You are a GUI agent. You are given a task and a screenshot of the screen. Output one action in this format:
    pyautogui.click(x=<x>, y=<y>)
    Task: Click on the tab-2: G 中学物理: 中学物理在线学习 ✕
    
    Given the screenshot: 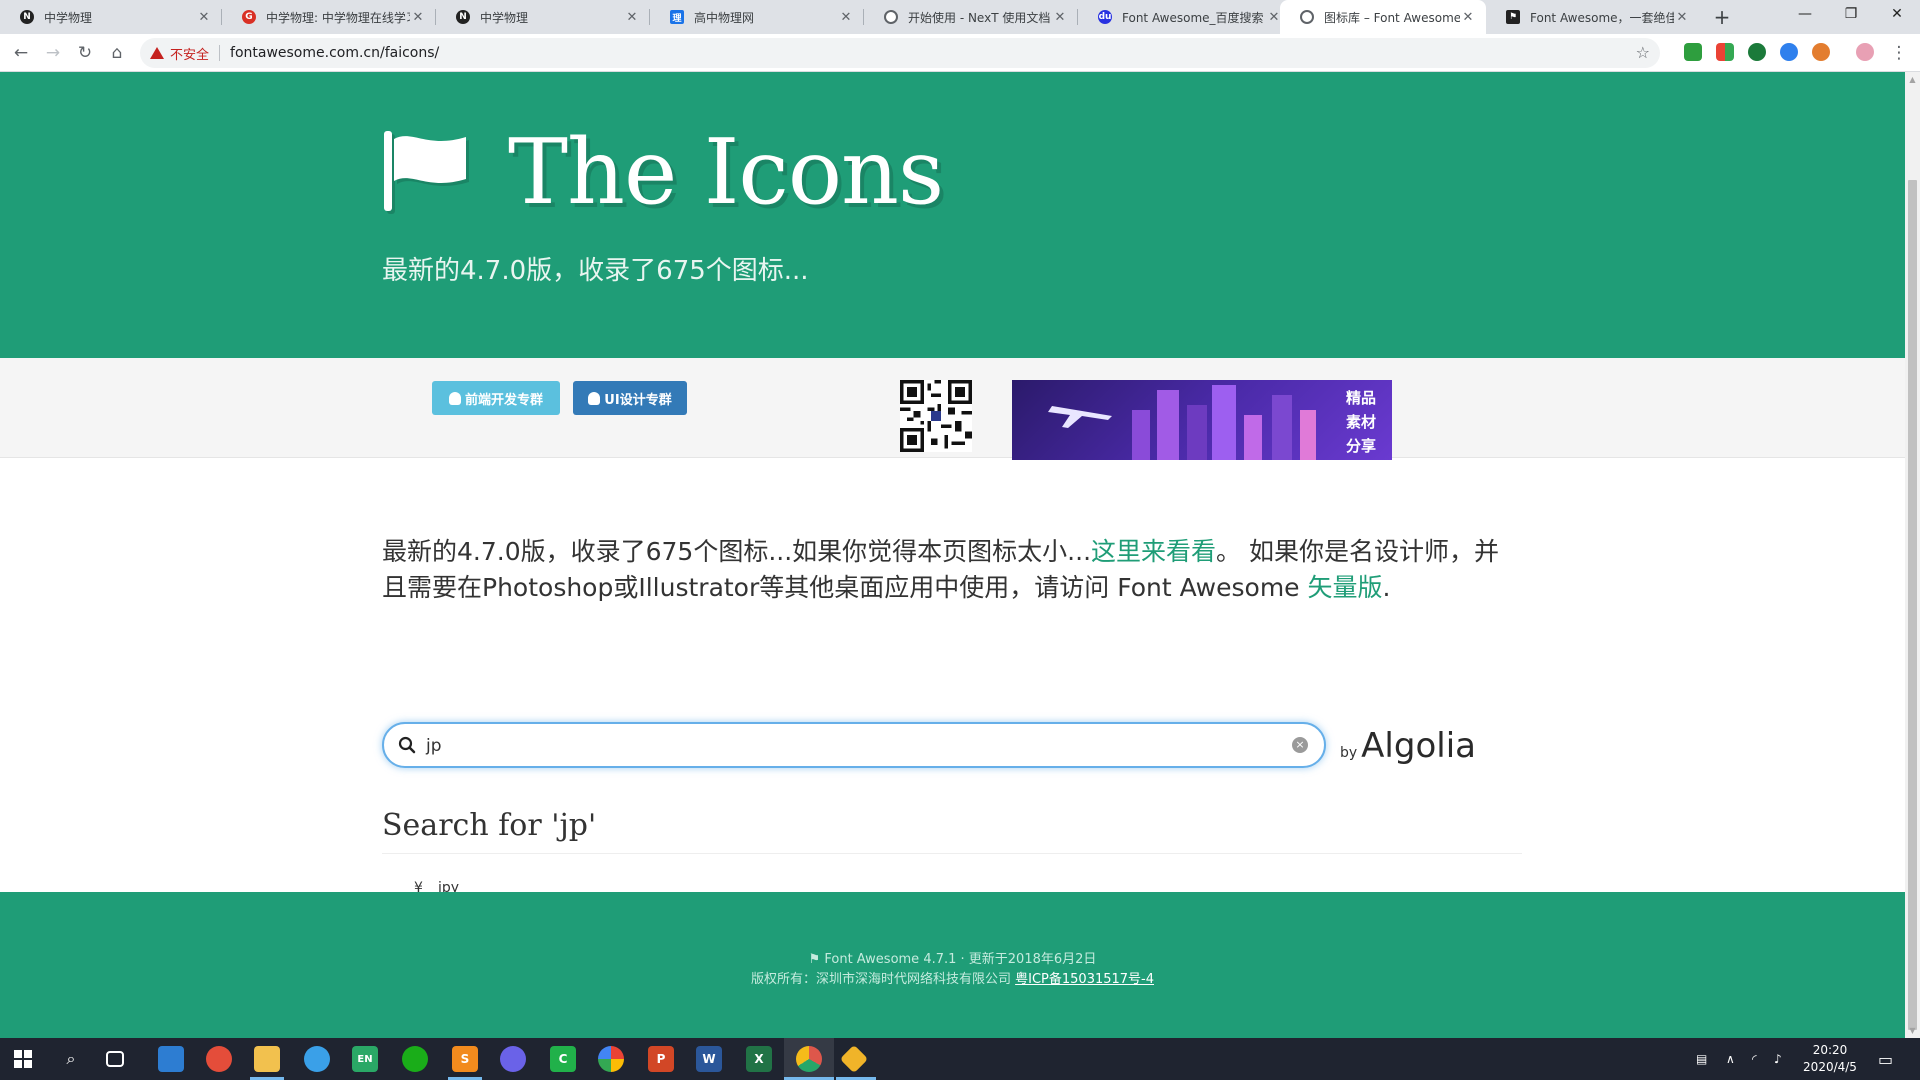 What is the action you would take?
    pyautogui.click(x=329, y=17)
    